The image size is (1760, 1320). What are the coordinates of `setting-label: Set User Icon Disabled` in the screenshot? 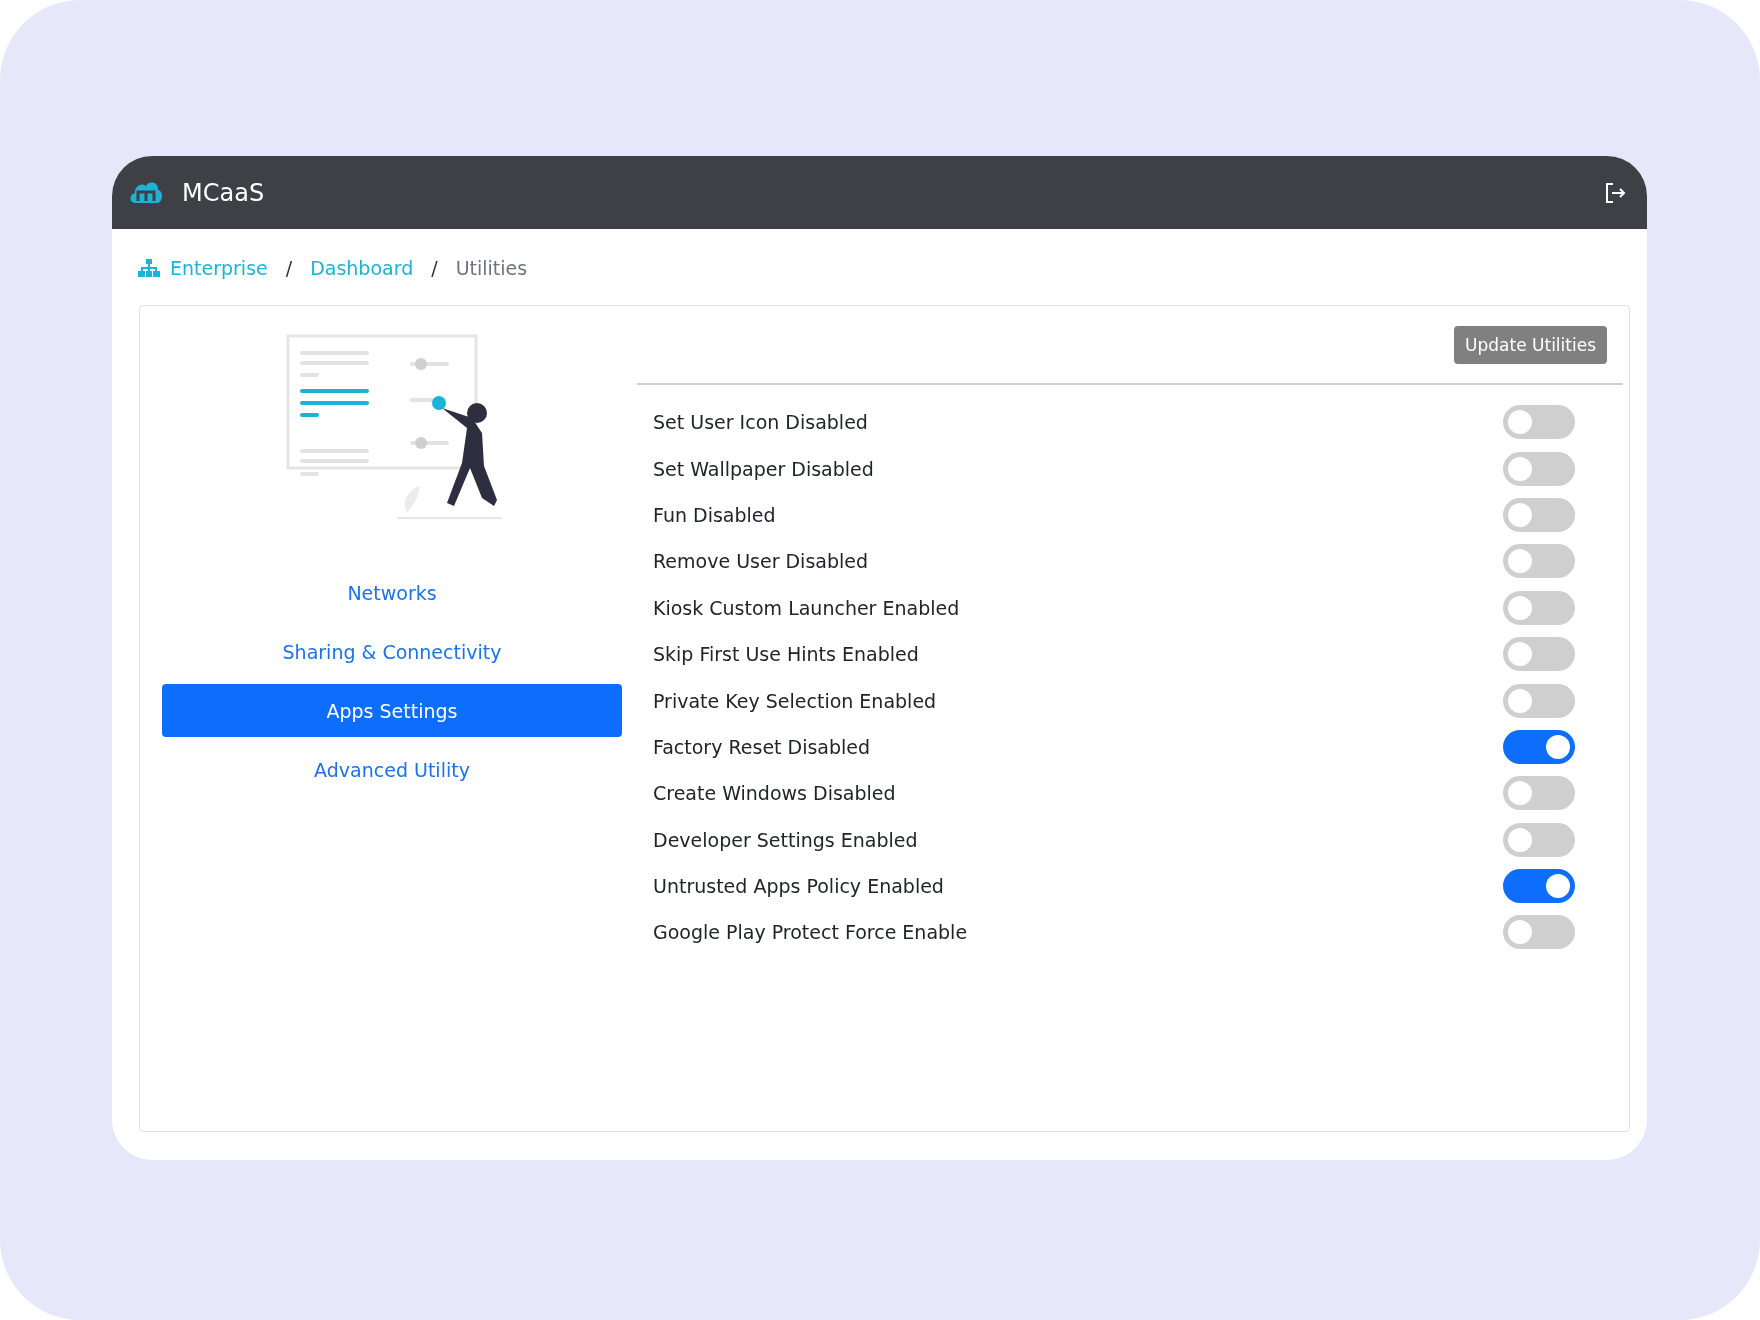 It's located at (760, 422).